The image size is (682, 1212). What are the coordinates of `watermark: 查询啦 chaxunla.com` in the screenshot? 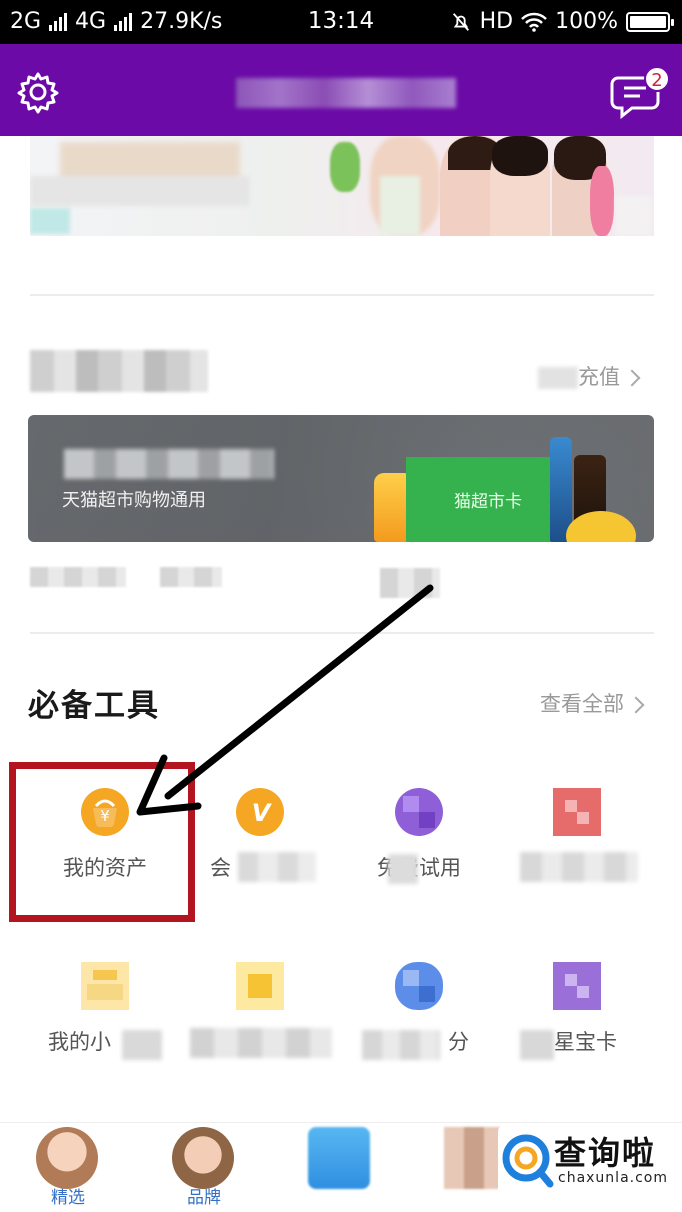 It's located at (586, 1161).